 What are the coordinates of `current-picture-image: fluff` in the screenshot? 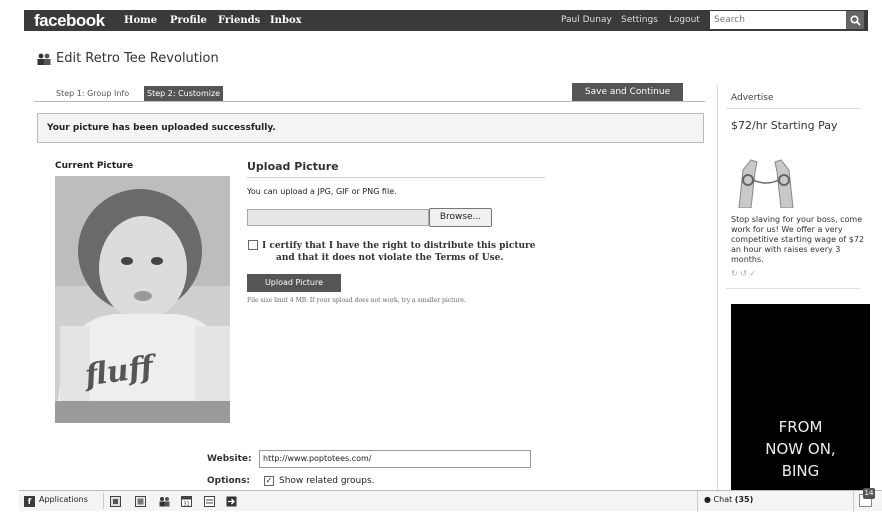 It's located at (142, 299).